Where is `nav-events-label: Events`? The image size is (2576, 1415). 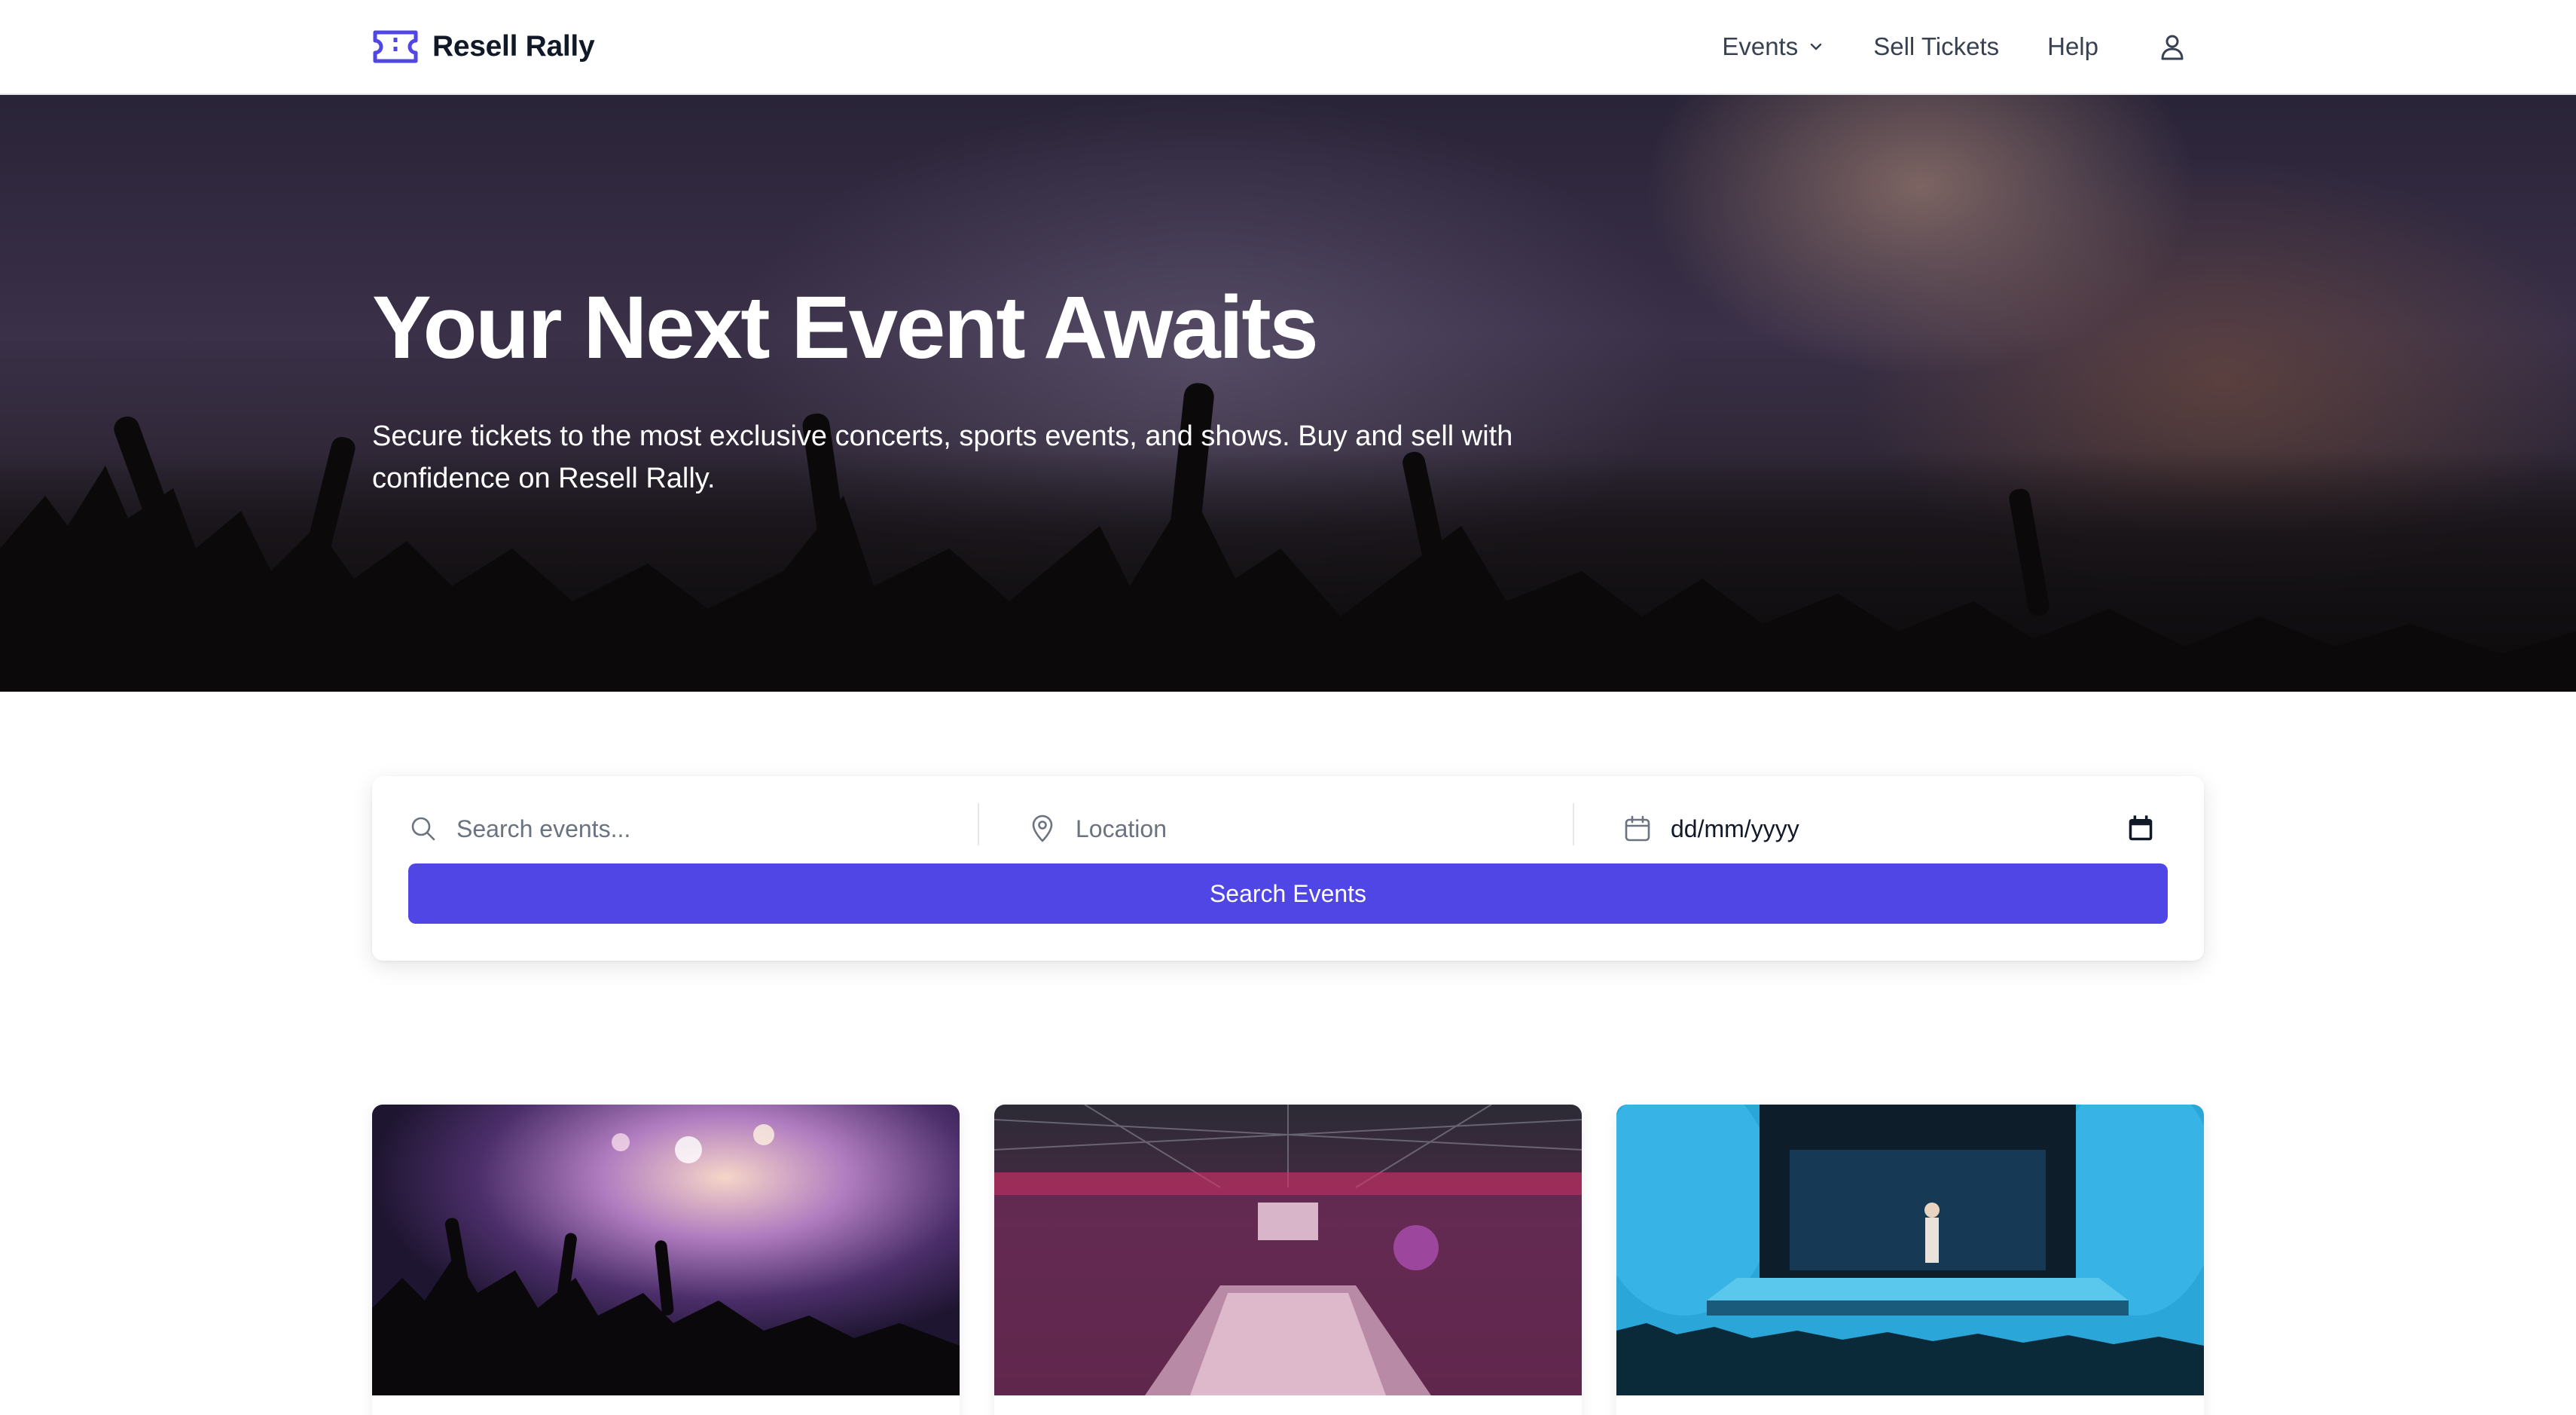
nav-events-label: Events is located at coordinates (1761, 46).